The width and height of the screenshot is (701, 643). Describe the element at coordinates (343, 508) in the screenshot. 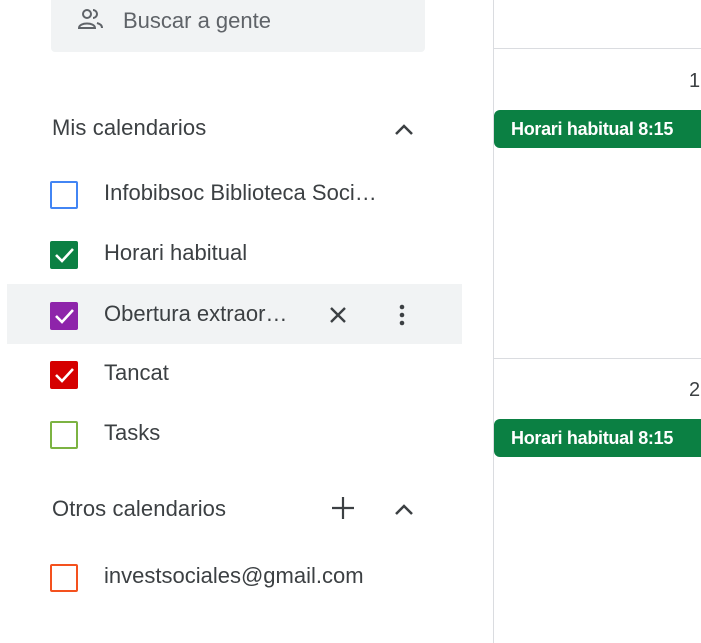

I see `add-icon` at that location.